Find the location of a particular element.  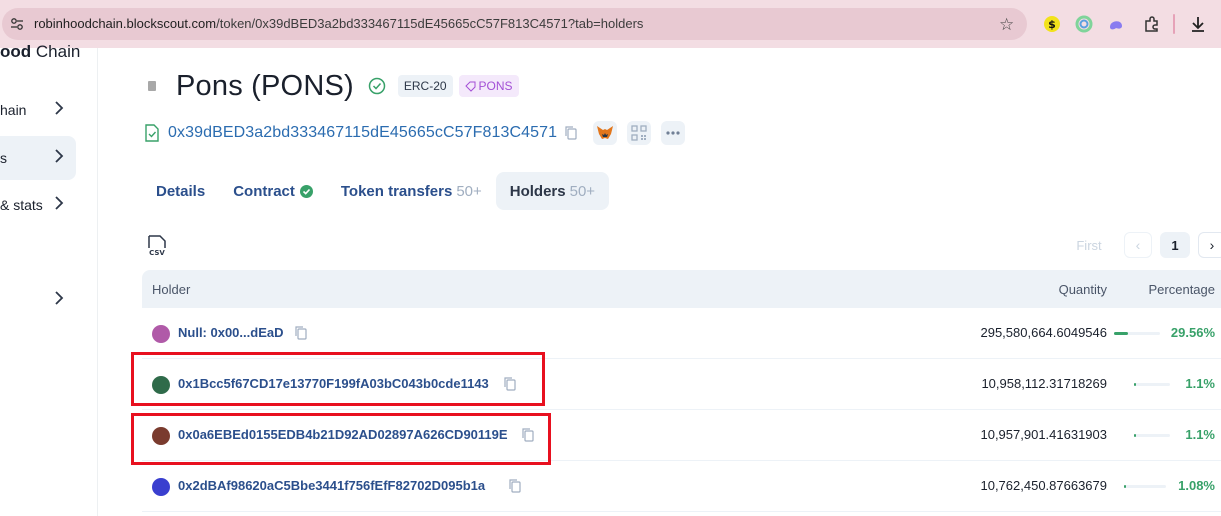

more-options-button is located at coordinates (673, 133).